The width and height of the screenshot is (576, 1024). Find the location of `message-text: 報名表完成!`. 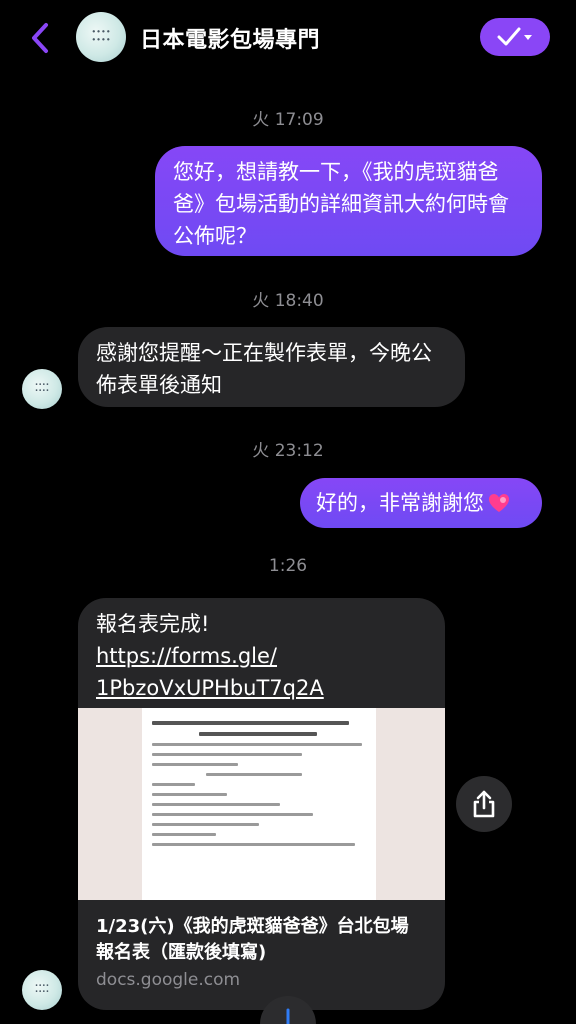

message-text: 報名表完成! is located at coordinates (153, 624).